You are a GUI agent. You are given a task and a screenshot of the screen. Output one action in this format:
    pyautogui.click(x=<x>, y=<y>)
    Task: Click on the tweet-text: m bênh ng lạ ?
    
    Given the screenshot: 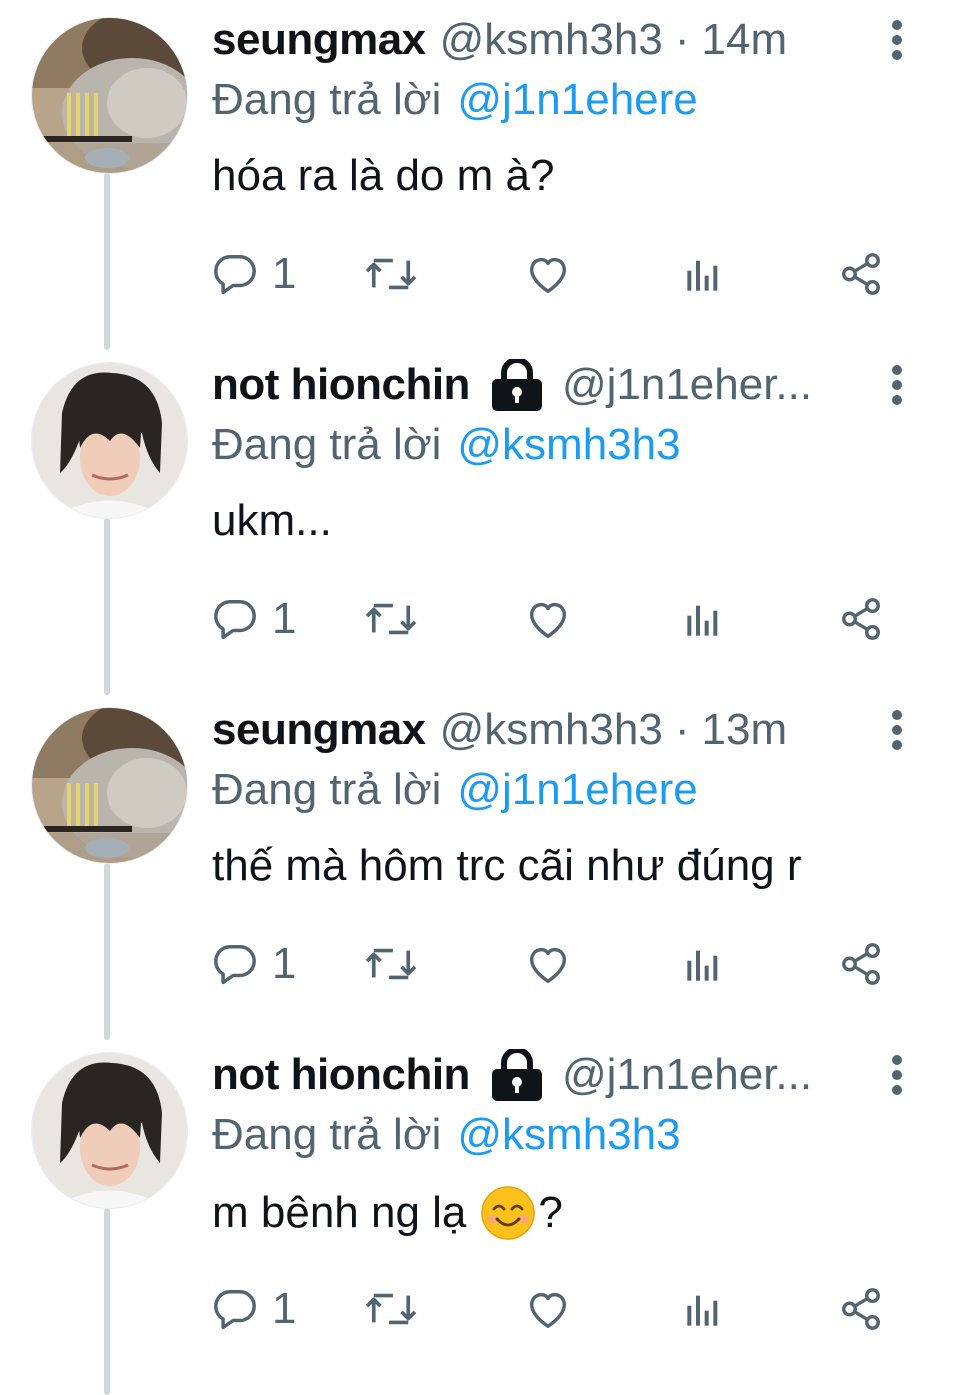 What is the action you would take?
    pyautogui.click(x=387, y=1213)
    